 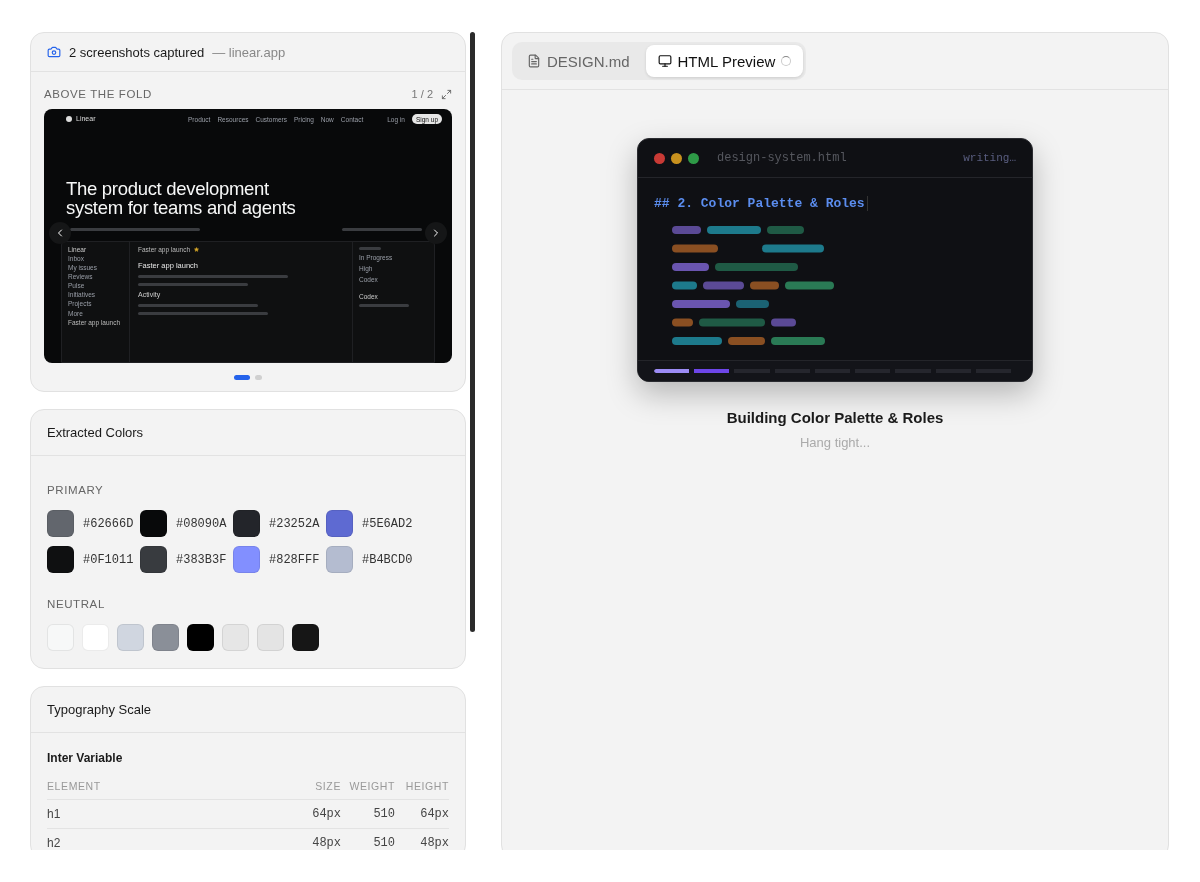 I want to click on status-caption: Building Color Palette & Roles, so click(x=835, y=417).